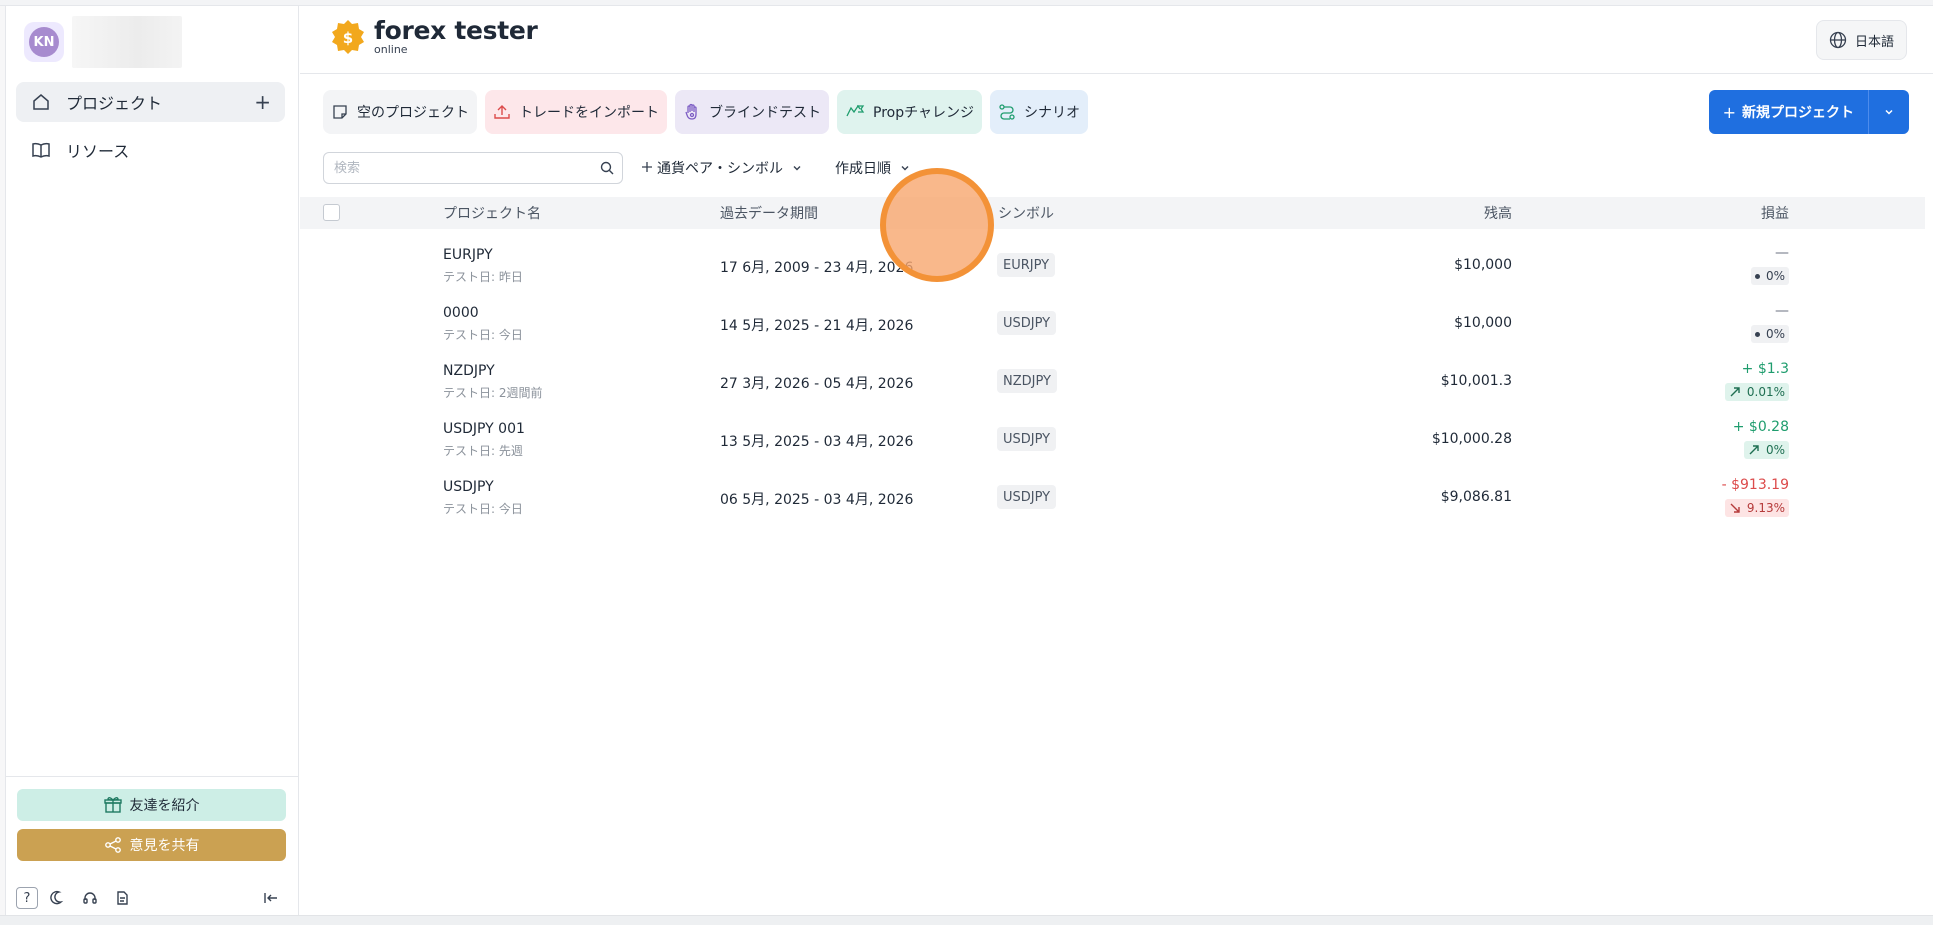 This screenshot has width=1933, height=925. I want to click on symbol-filter-label: 通貨ペア・シンボル, so click(720, 169).